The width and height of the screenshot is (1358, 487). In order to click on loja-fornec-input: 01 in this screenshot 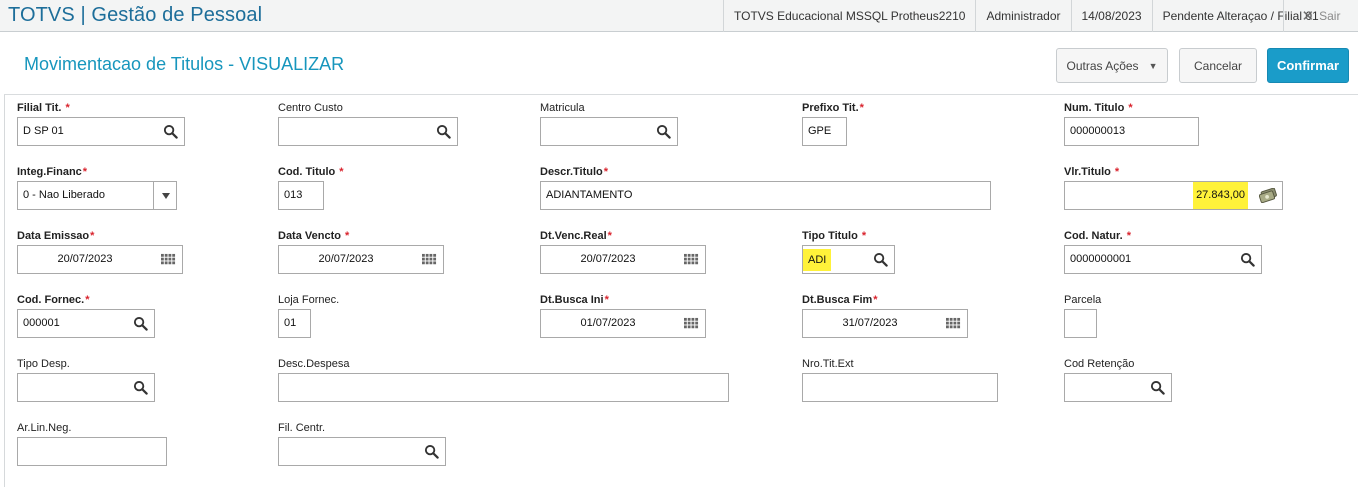, I will do `click(294, 323)`.